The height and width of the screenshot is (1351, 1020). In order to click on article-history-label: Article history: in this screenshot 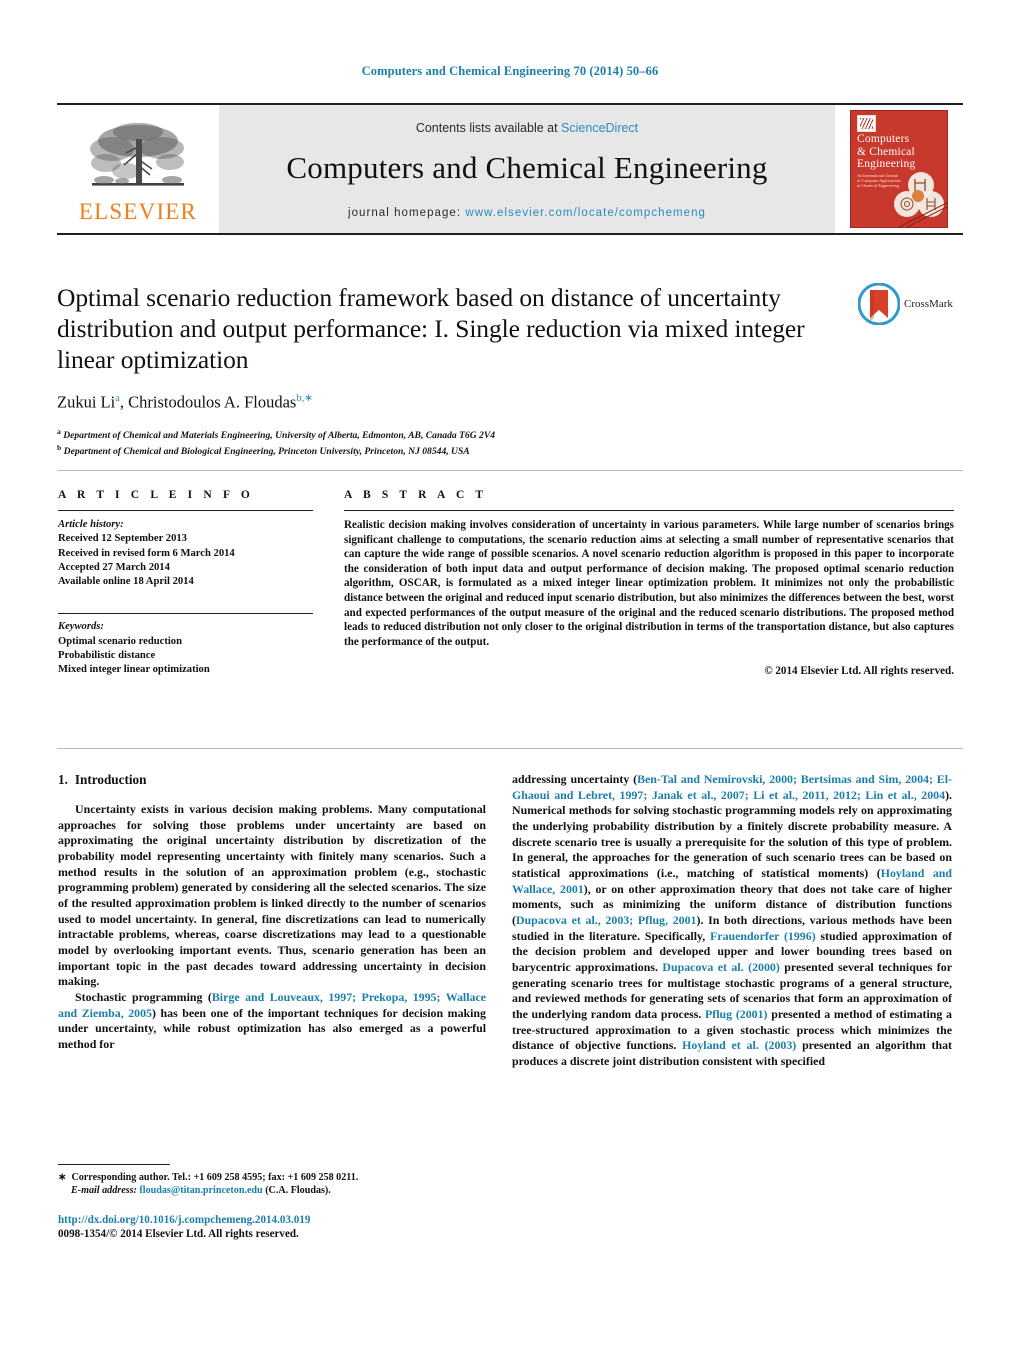, I will do `click(91, 524)`.